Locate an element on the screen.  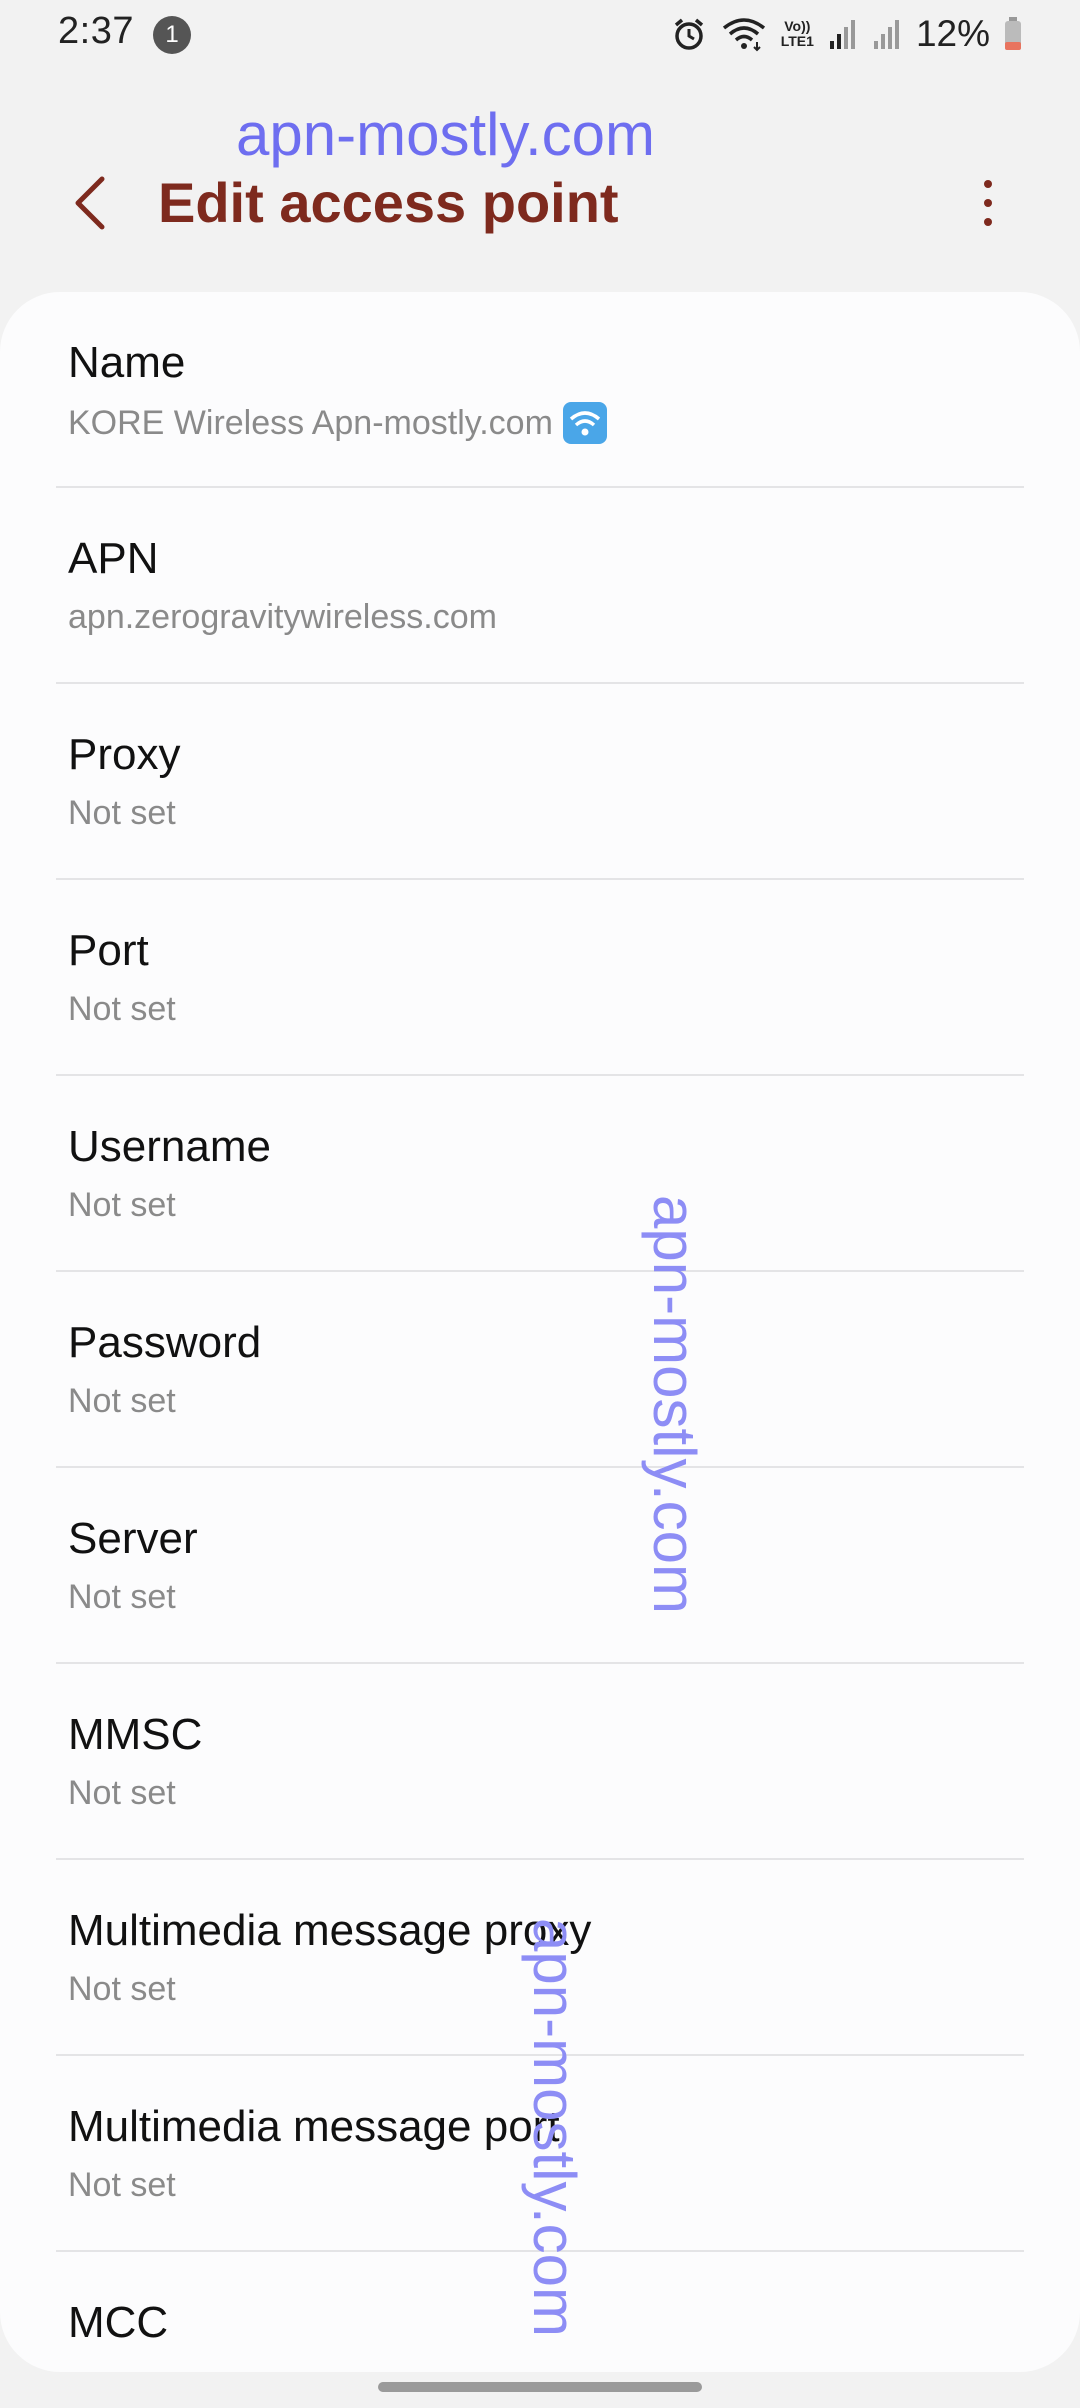
setting-label: Port is located at coordinates (108, 950).